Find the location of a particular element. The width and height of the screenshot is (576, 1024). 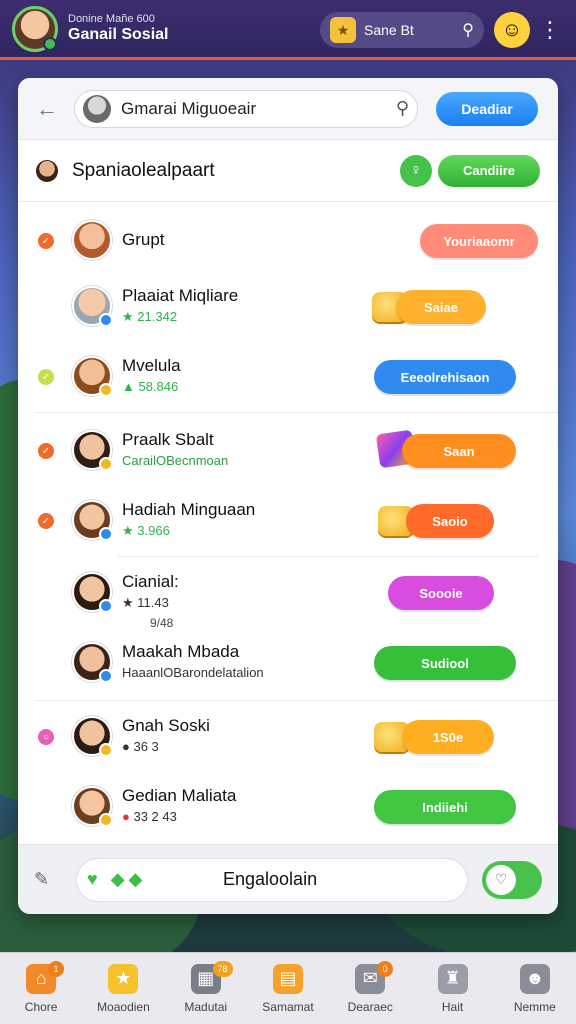

nav-item-favorites: ★ Moaodien is located at coordinates (123, 988).